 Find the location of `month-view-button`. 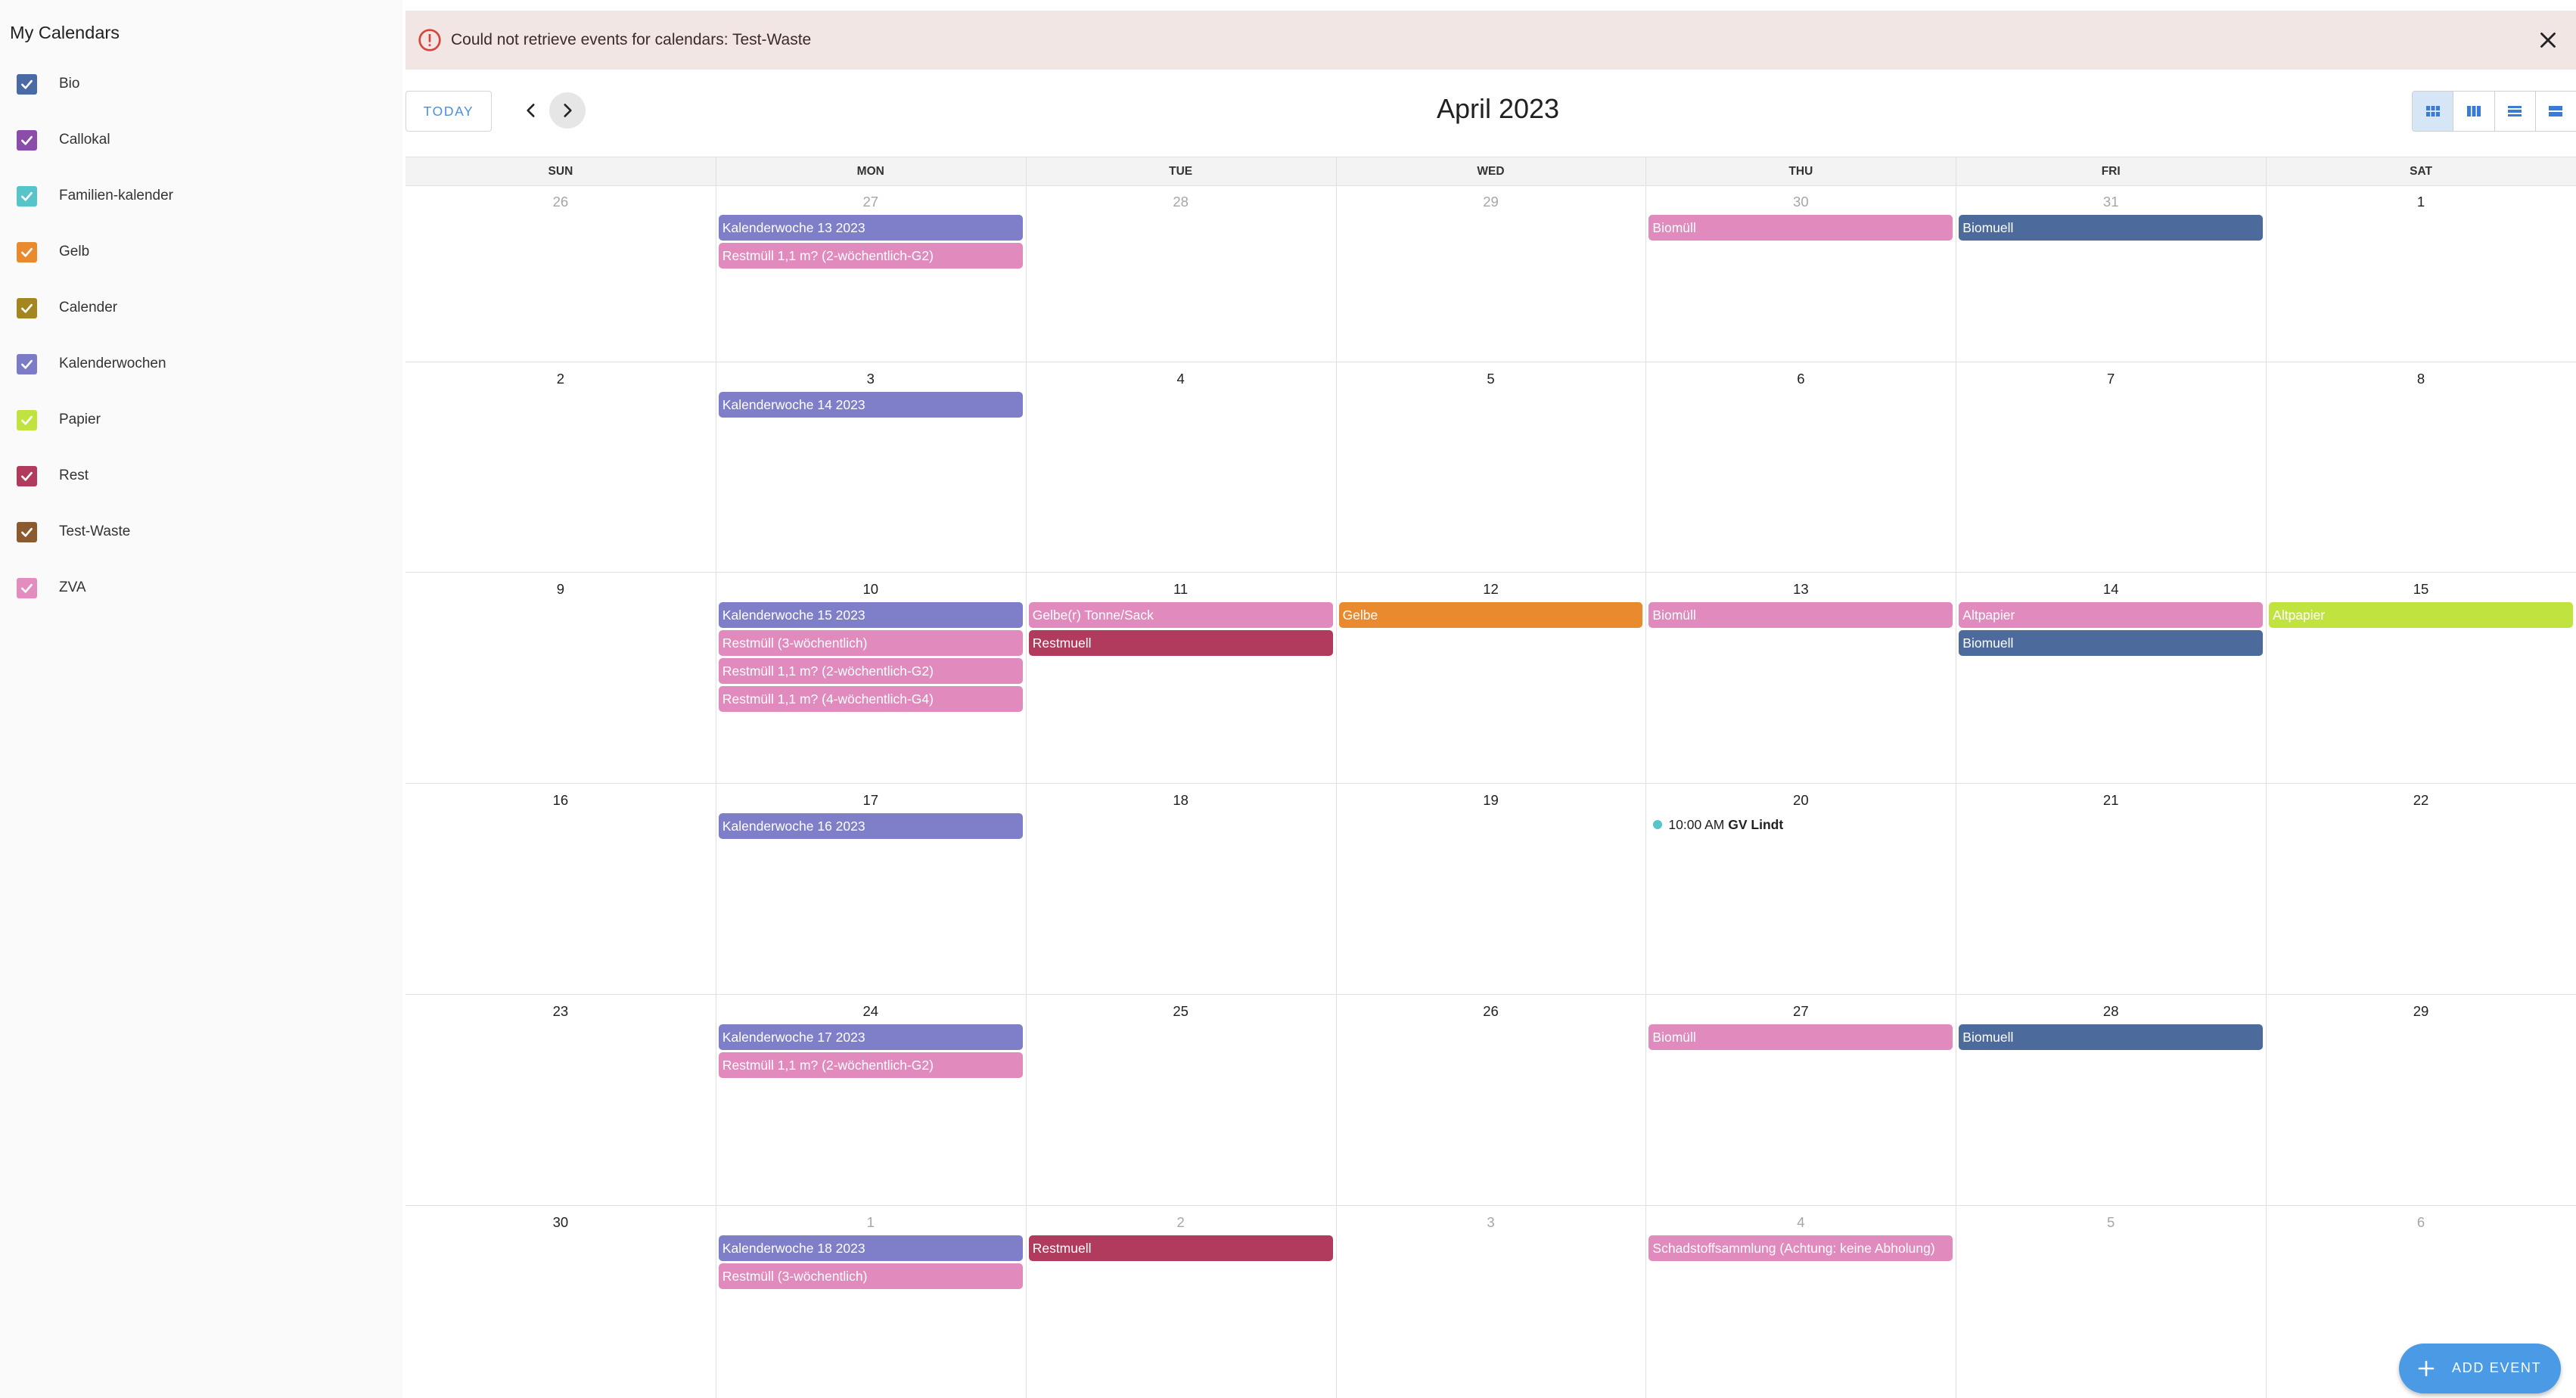

month-view-button is located at coordinates (2433, 111).